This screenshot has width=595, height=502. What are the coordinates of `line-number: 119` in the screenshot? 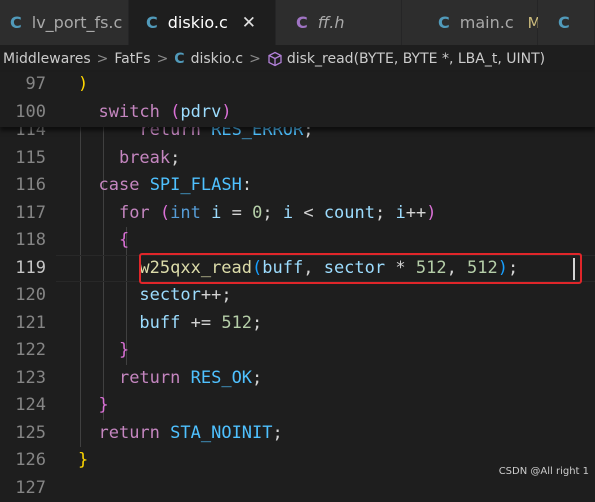 It's located at (30, 267).